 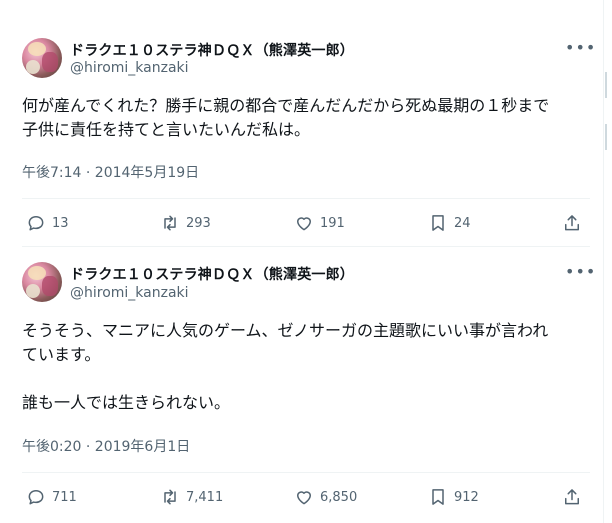 I want to click on like-count: 6,850, so click(x=339, y=497).